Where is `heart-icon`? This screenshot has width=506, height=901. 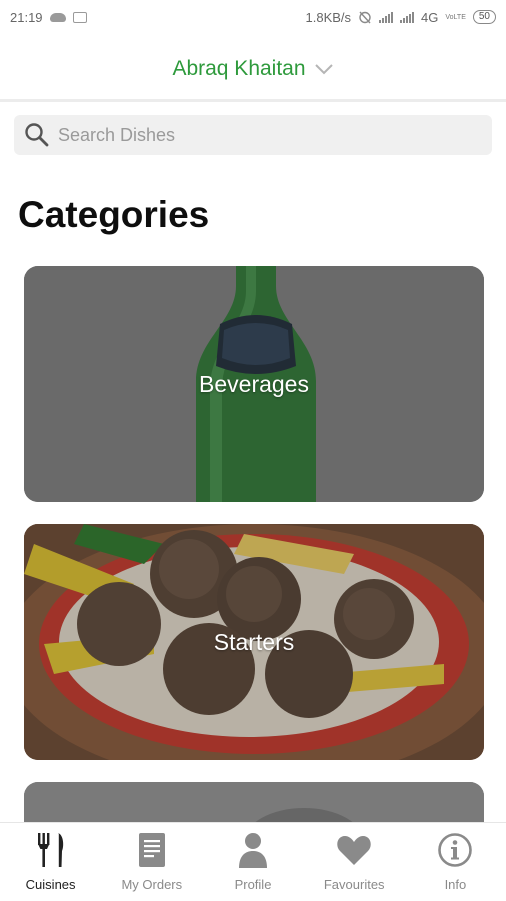
heart-icon is located at coordinates (354, 850).